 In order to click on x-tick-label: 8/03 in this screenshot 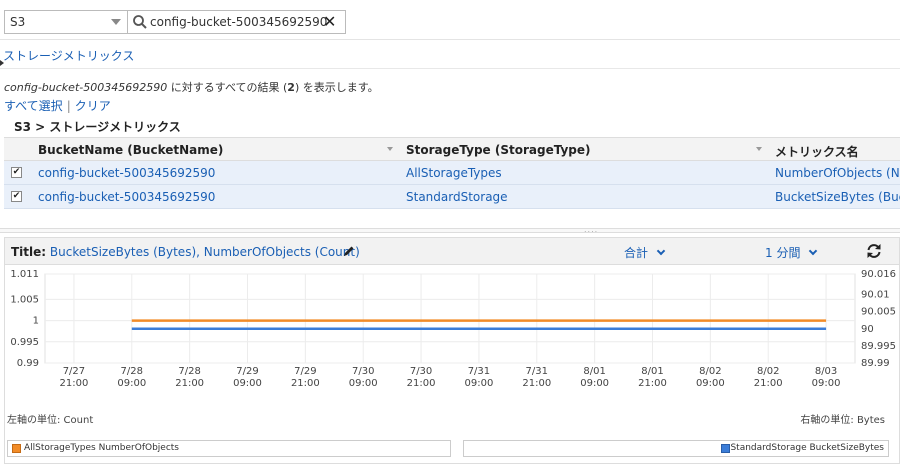, I will do `click(826, 371)`.